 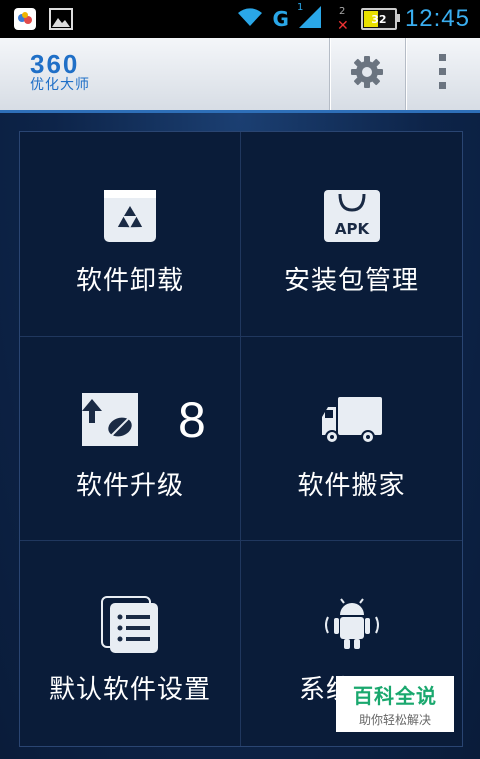 I want to click on clock: 12:45, so click(x=437, y=18).